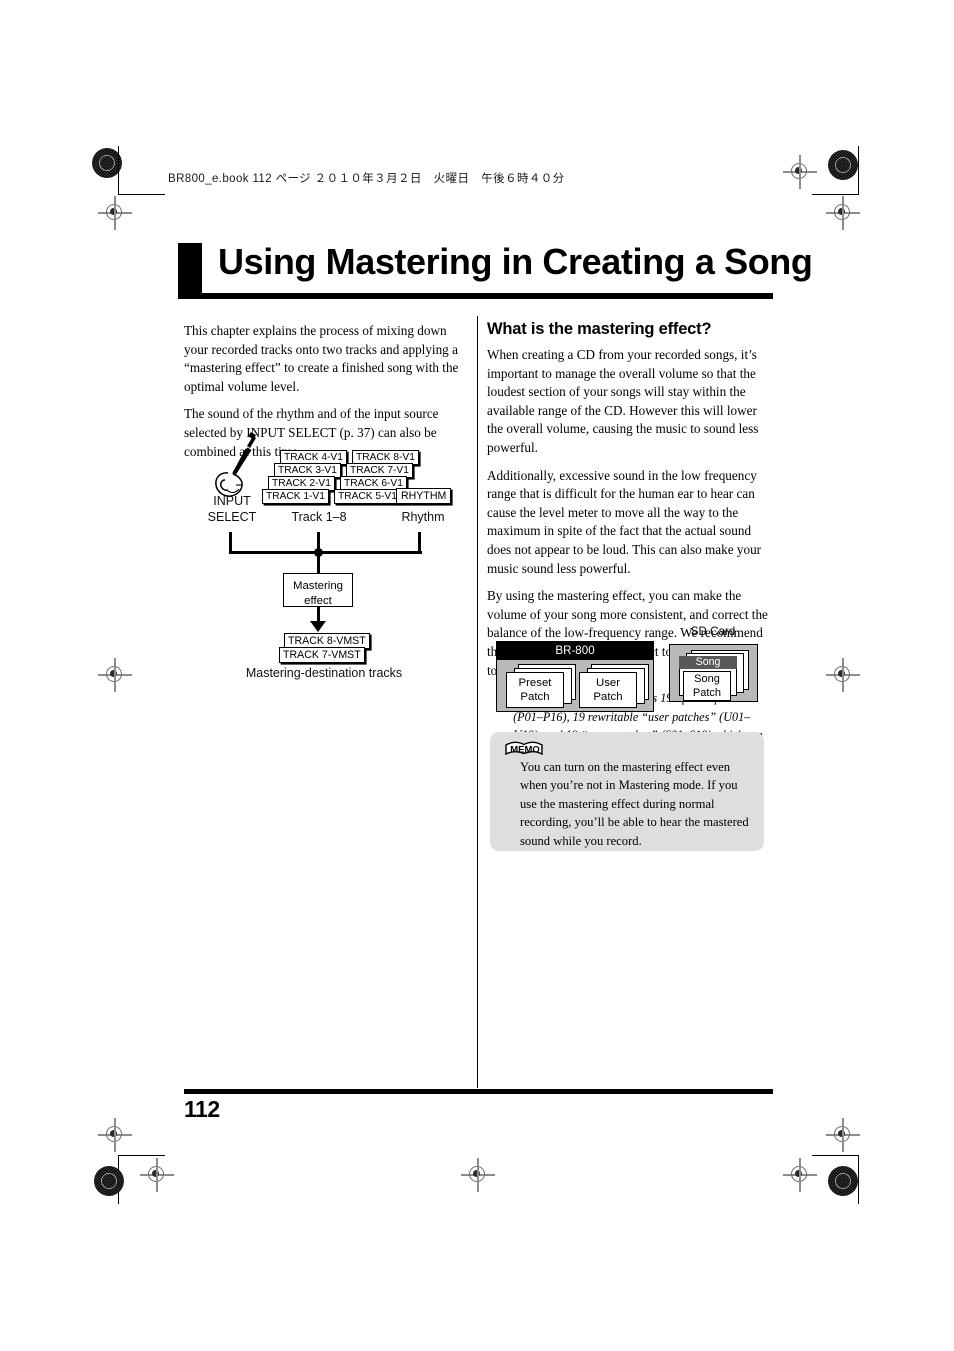 The image size is (954, 1351). What do you see at coordinates (232, 517) in the screenshot?
I see `input-select-label-line2: SELECT` at bounding box center [232, 517].